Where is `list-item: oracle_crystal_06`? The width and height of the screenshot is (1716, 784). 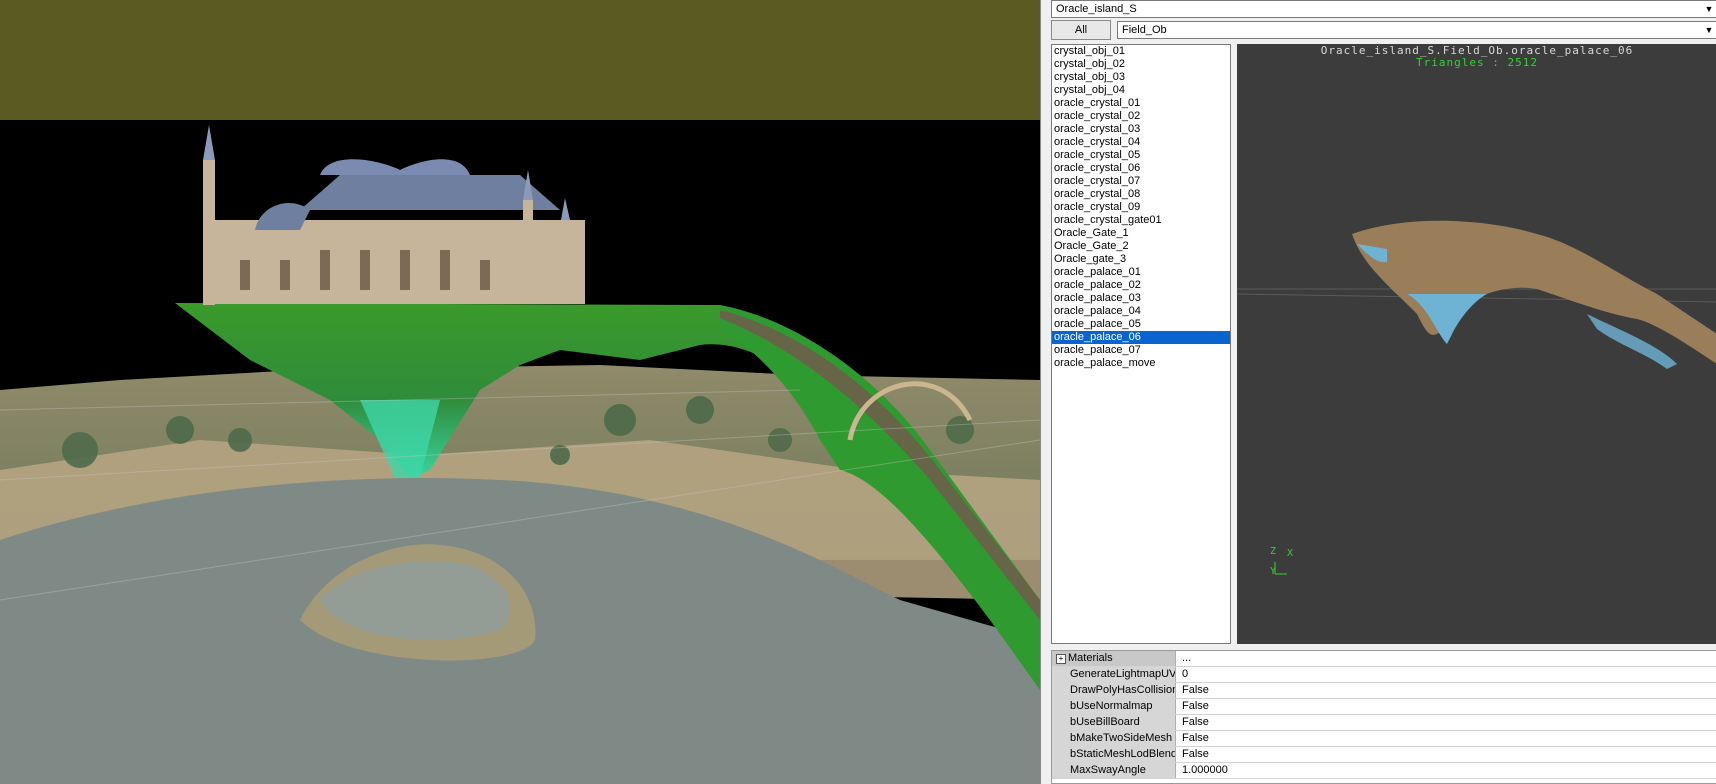
list-item: oracle_crystal_06 is located at coordinates (1141, 168).